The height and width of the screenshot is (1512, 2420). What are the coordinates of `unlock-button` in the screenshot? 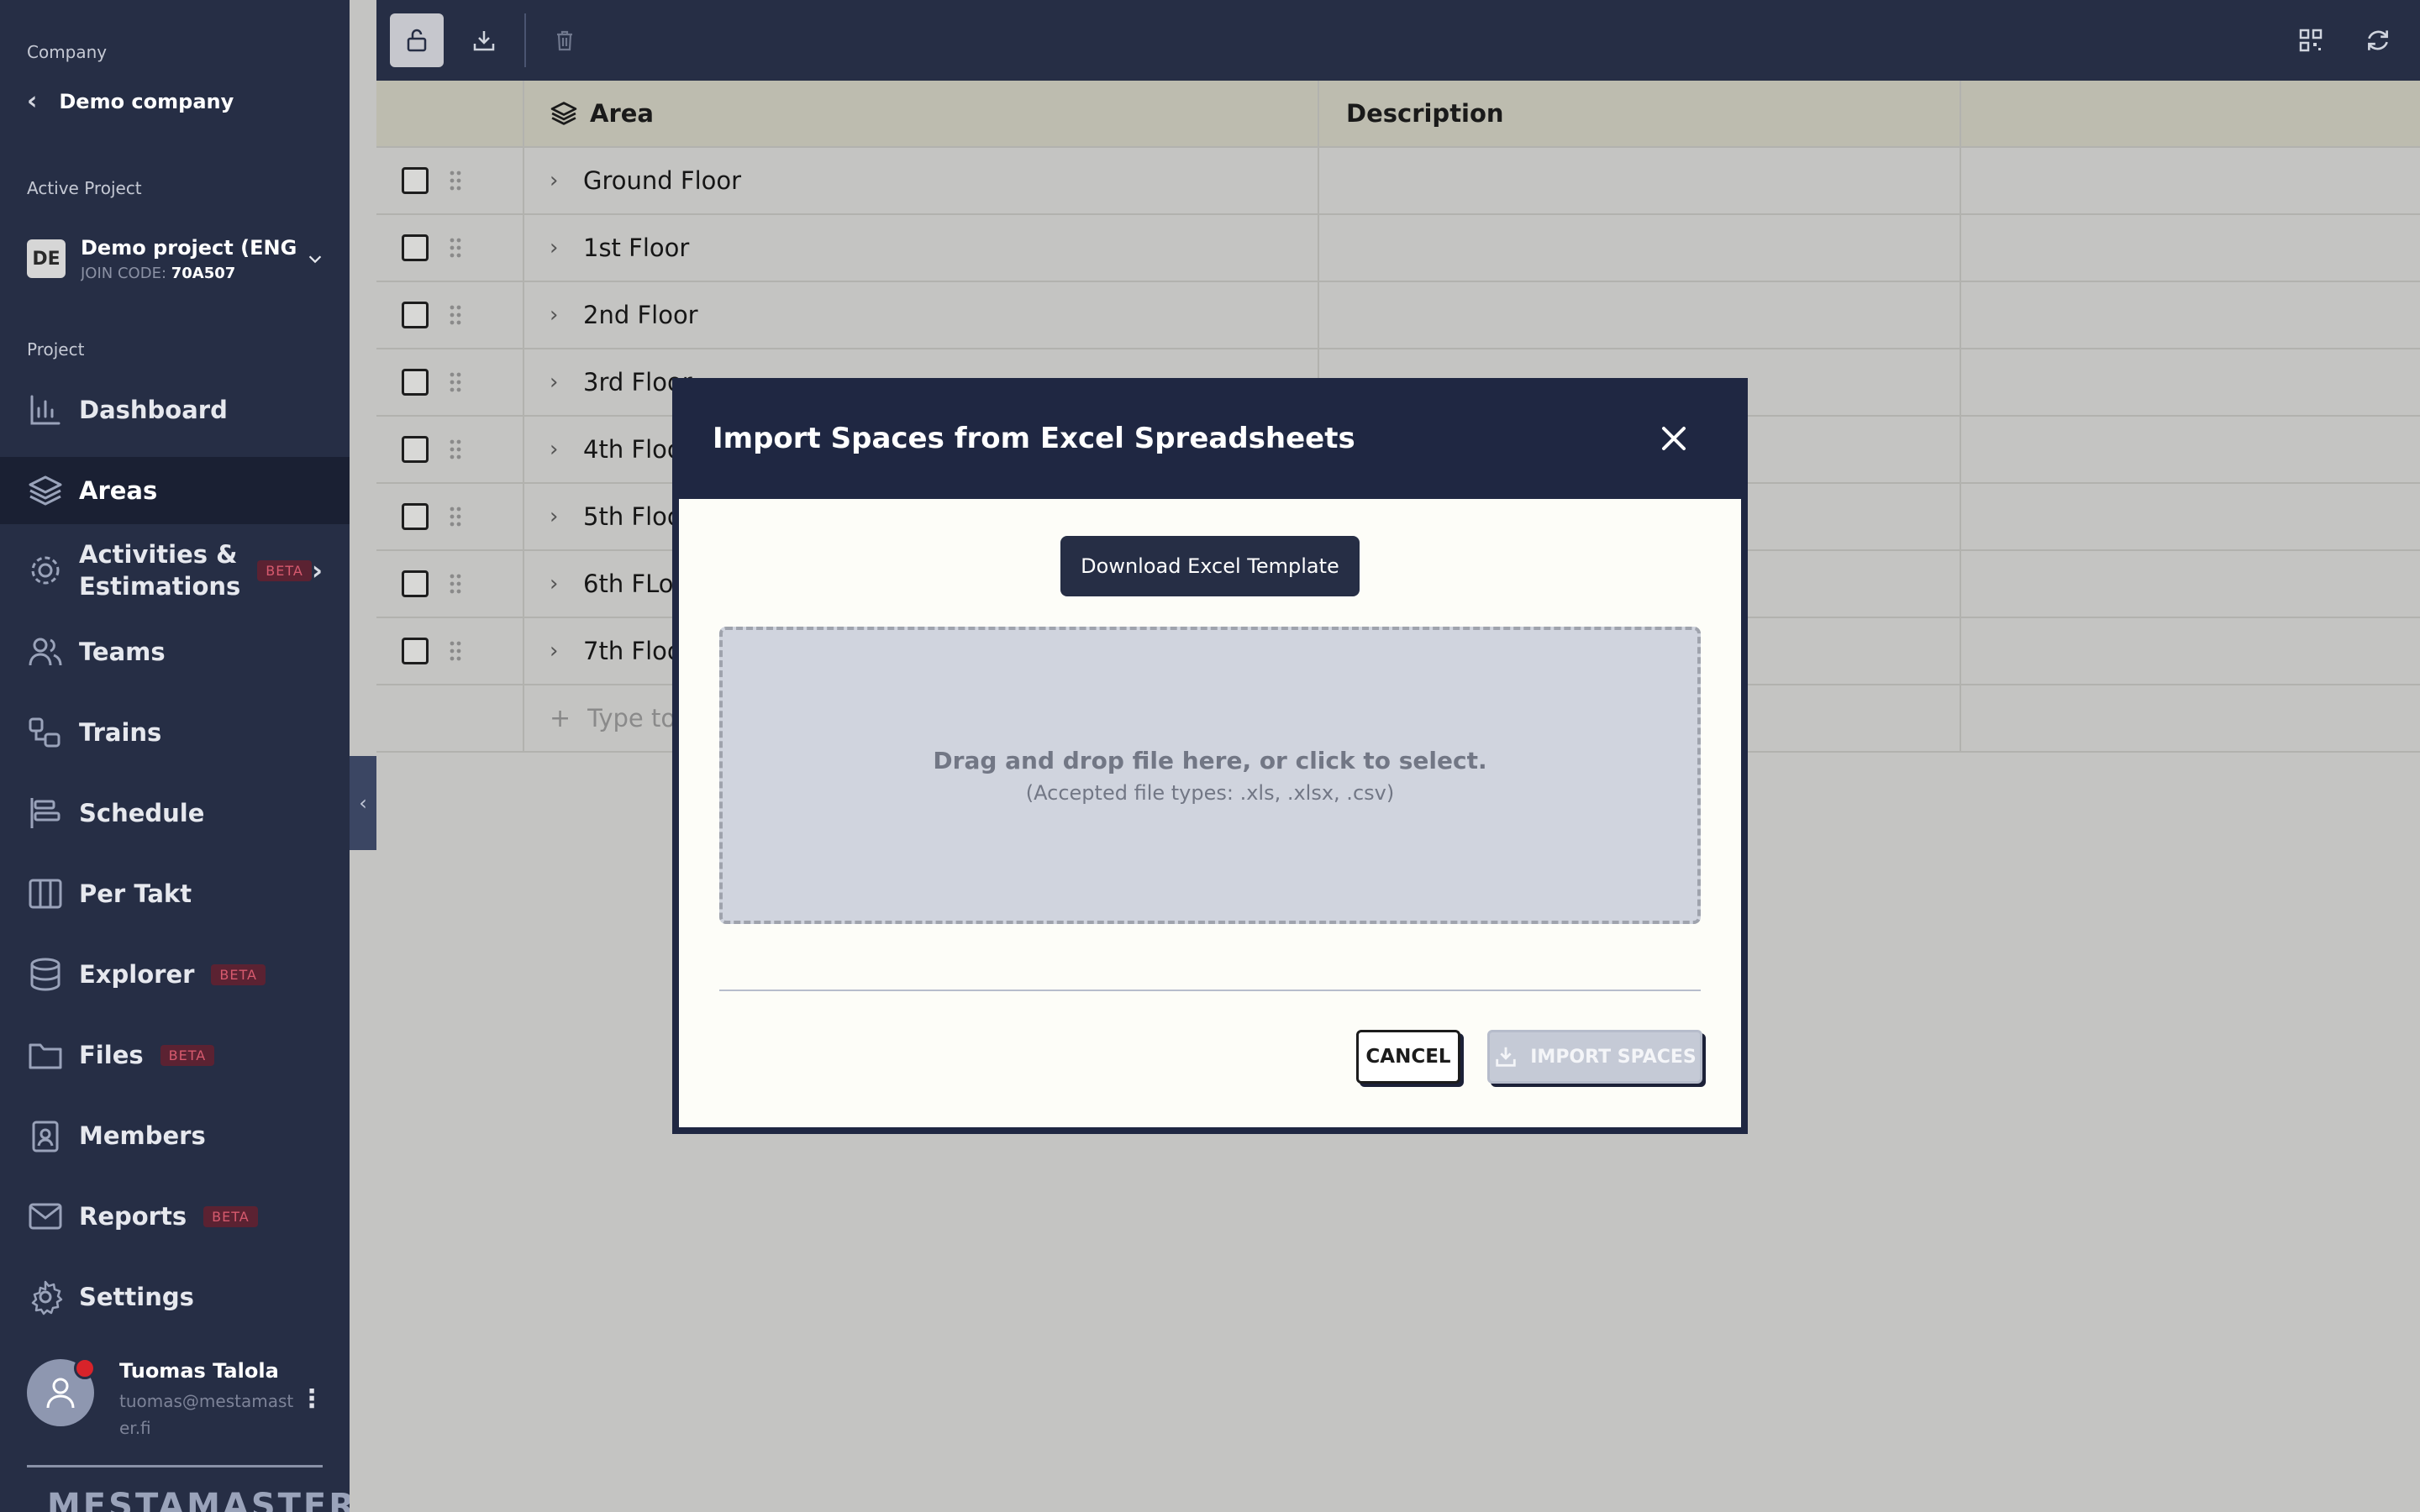 It's located at (417, 40).